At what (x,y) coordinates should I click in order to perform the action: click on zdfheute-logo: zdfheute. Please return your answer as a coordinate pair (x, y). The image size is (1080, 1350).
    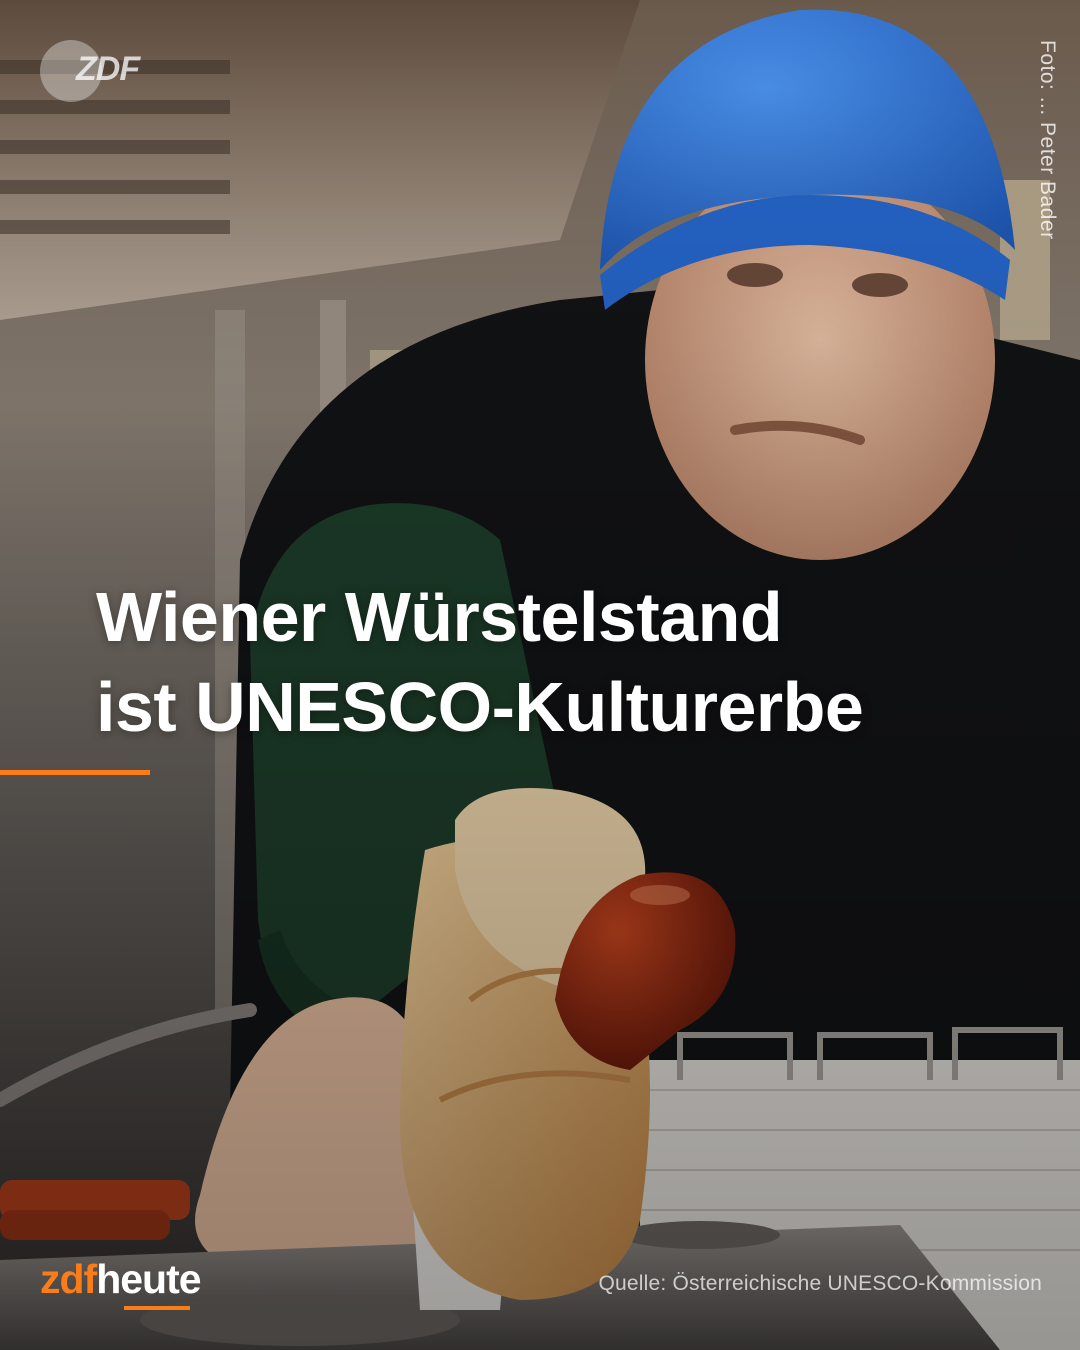
    Looking at the image, I should click on (121, 1286).